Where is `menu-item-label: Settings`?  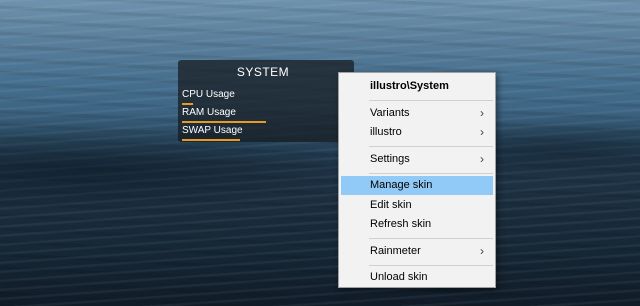 menu-item-label: Settings is located at coordinates (390, 159).